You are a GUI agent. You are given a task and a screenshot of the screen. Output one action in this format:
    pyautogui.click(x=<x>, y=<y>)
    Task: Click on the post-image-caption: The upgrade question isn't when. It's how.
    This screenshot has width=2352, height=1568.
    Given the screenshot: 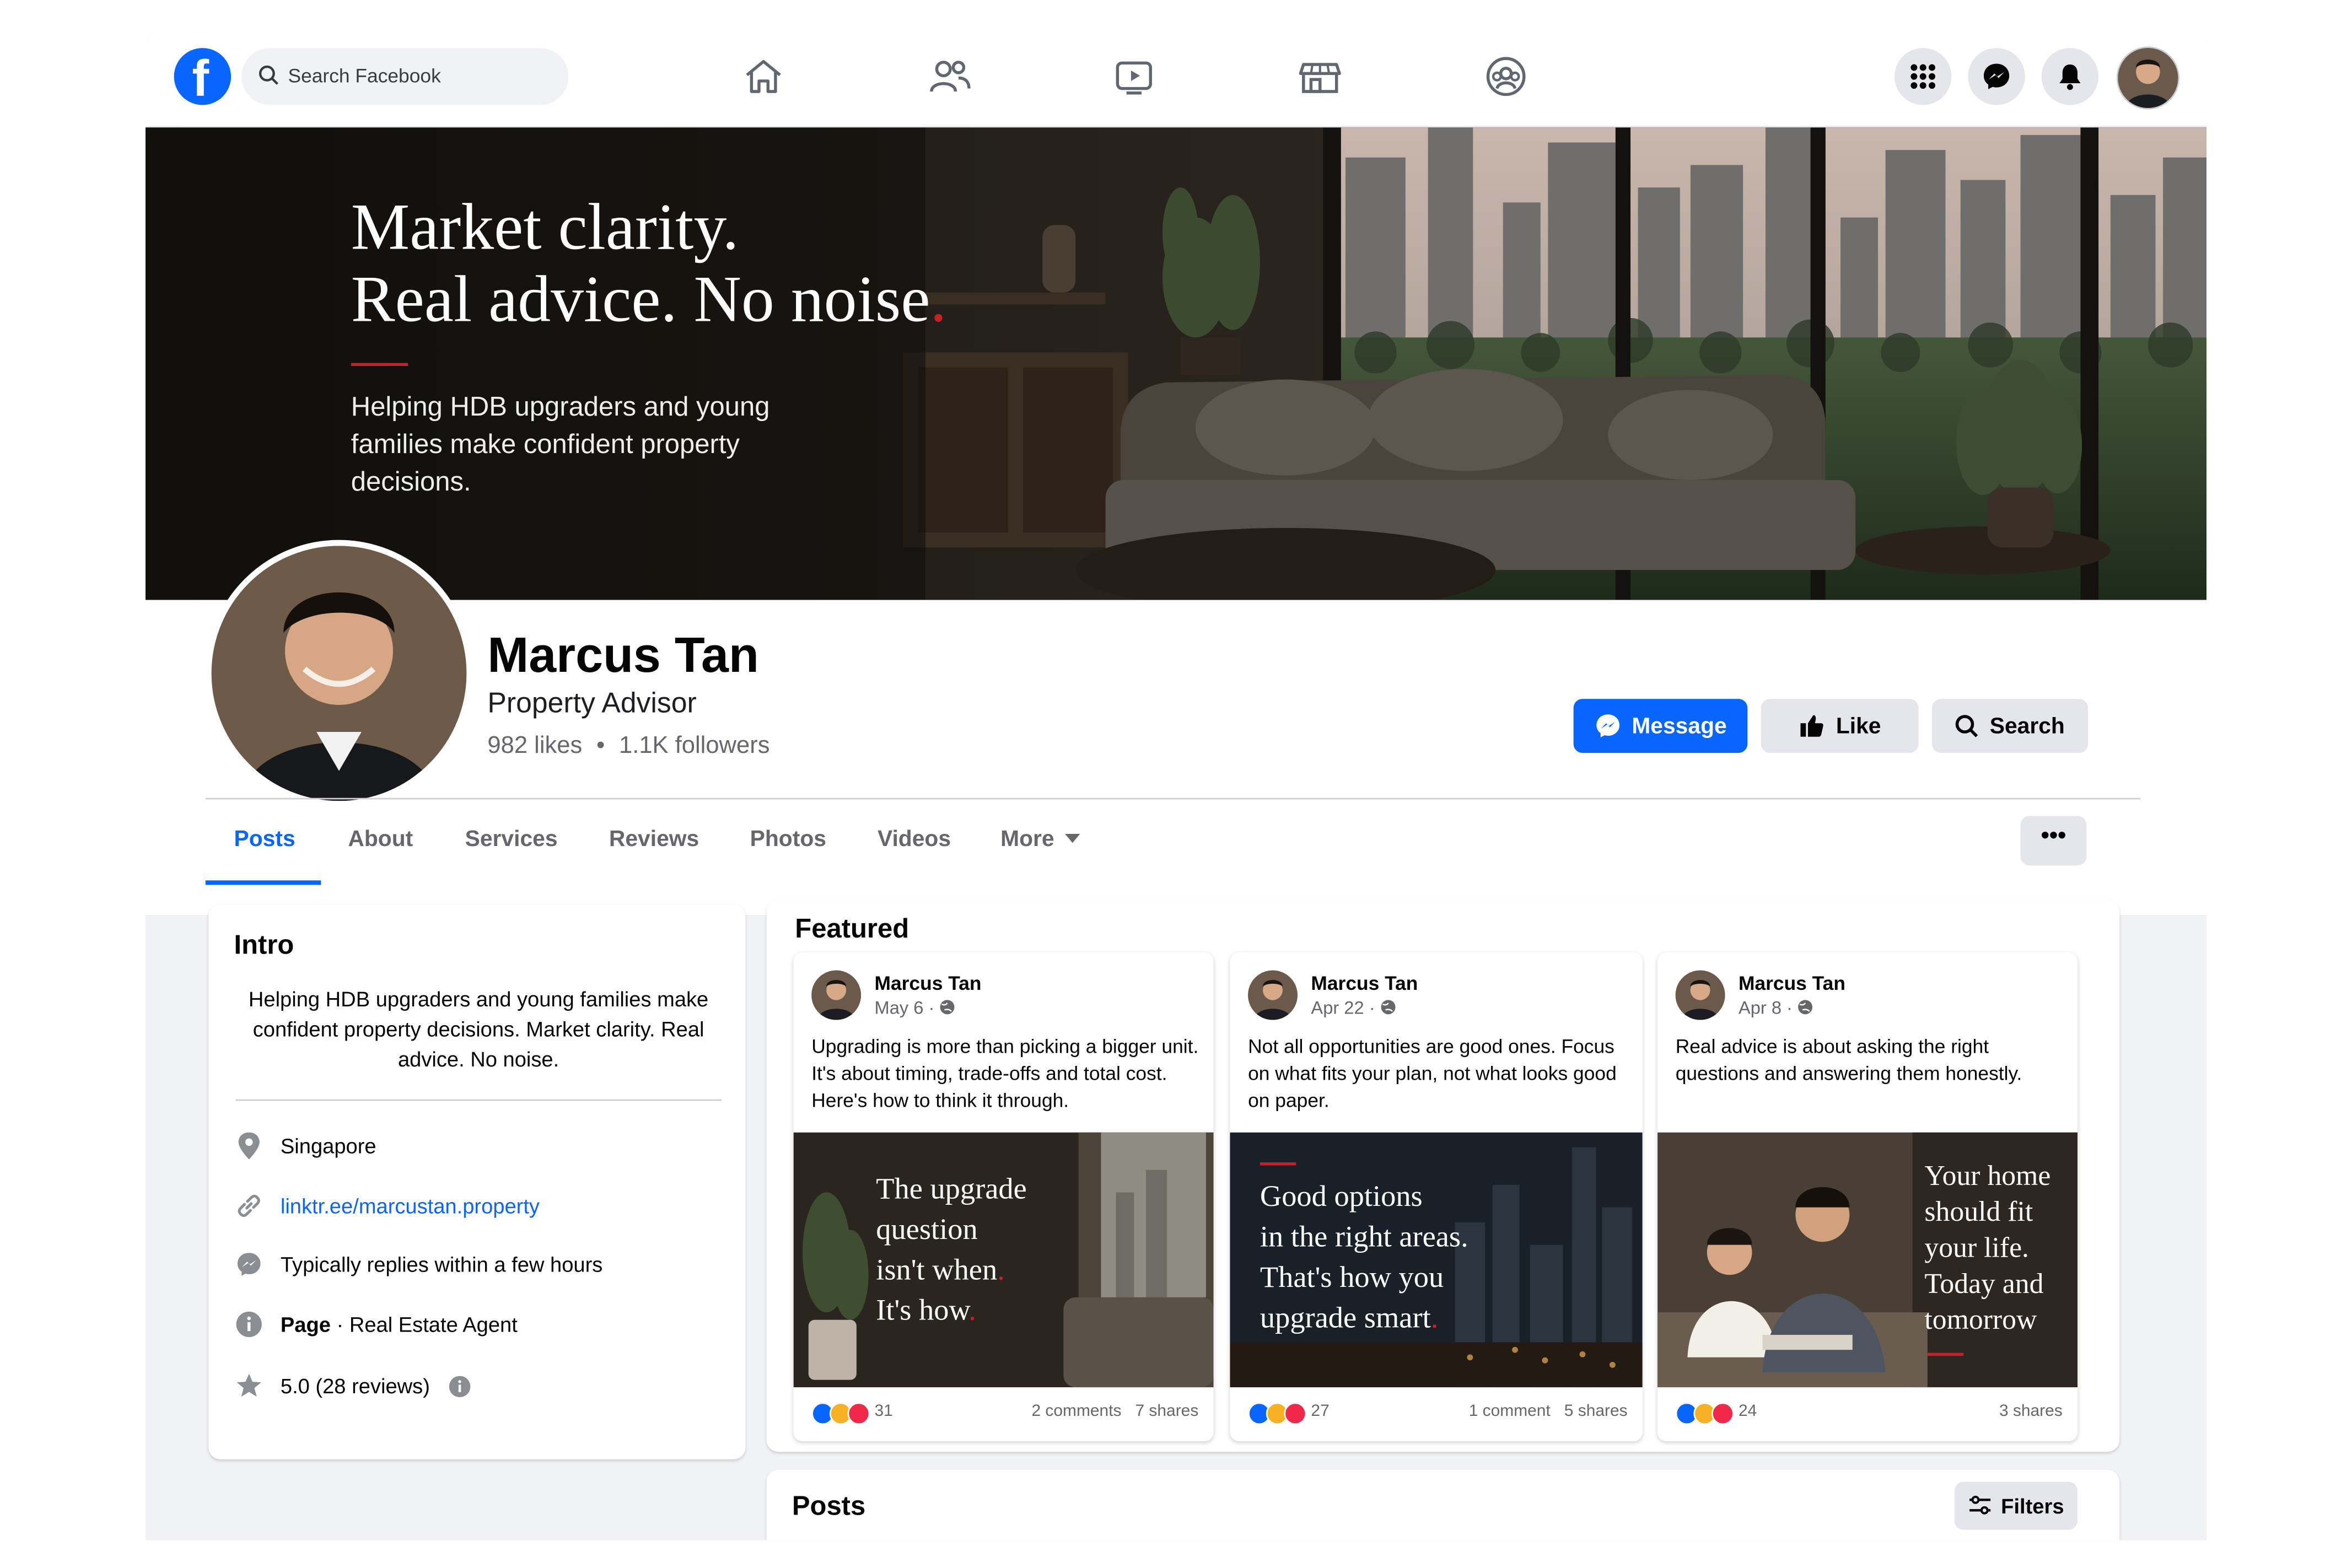 What is the action you would take?
    pyautogui.click(x=951, y=1250)
    